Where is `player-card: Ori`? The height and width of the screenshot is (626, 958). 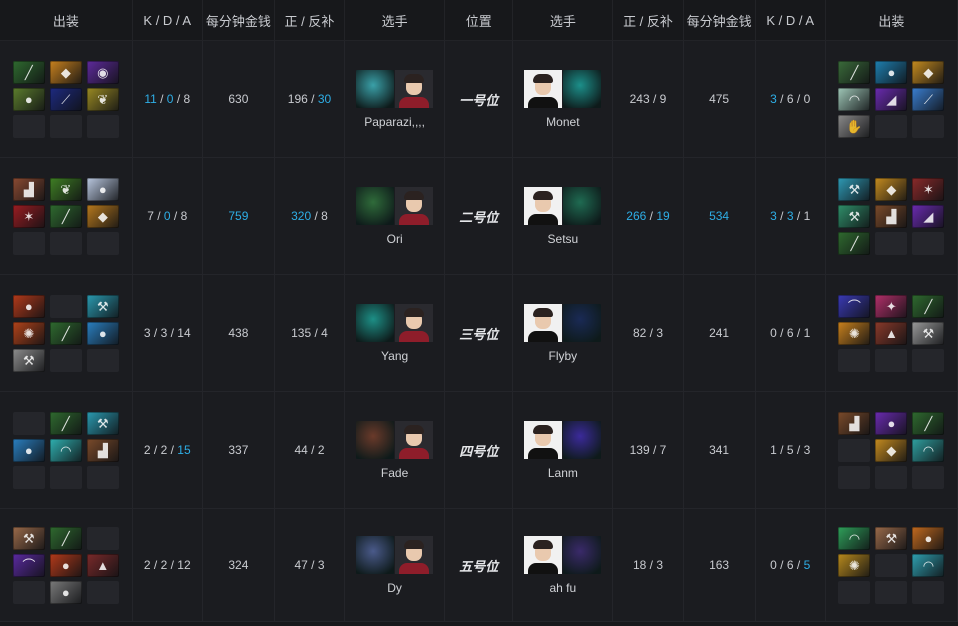
player-card: Ori is located at coordinates (394, 216).